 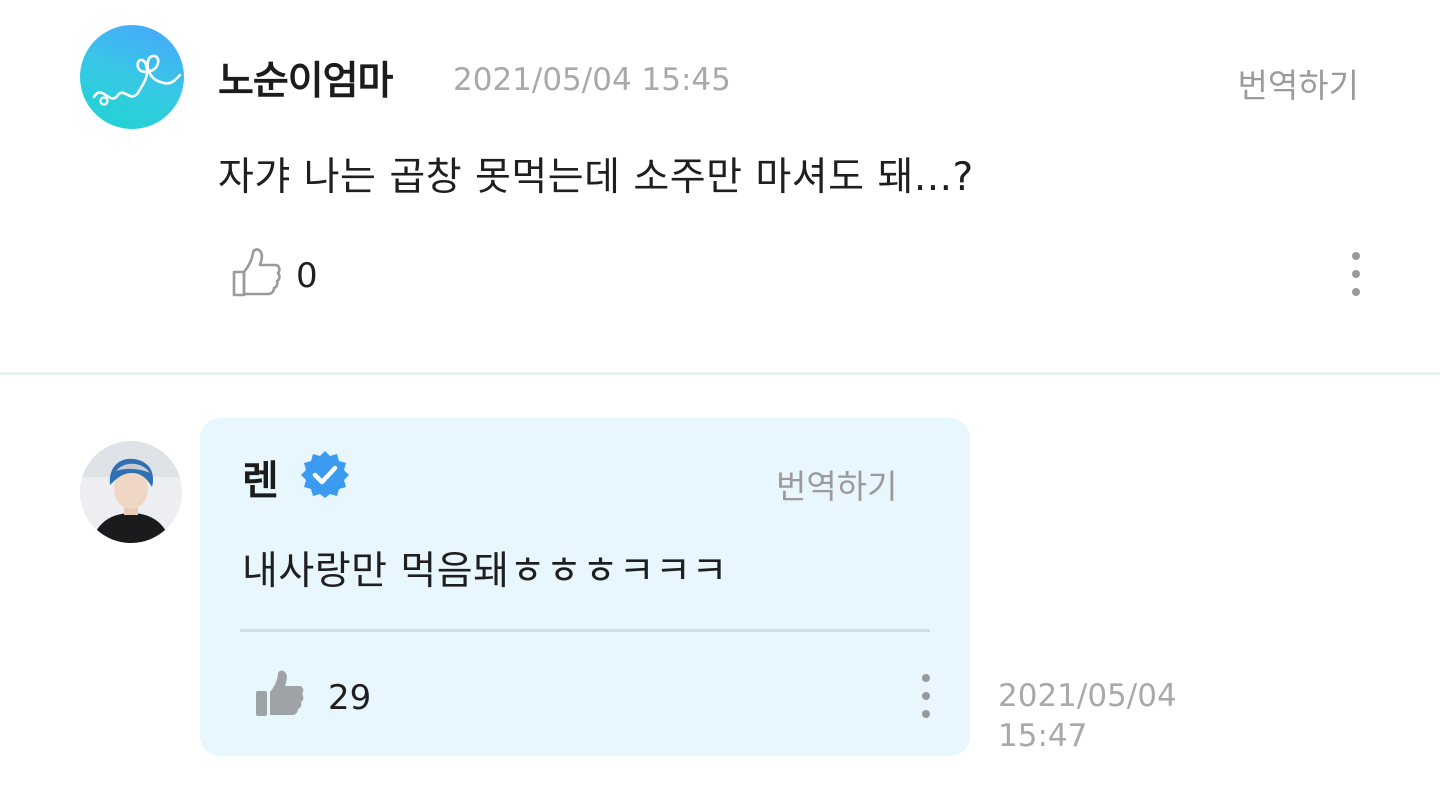 I want to click on comment-text: 자갸 나는 곱창 못먹는데 소주만 마셔도 돼...?, so click(x=596, y=177).